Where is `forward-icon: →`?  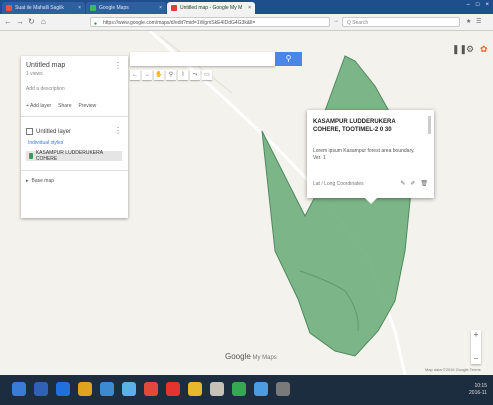 forward-icon: → is located at coordinates (20, 21).